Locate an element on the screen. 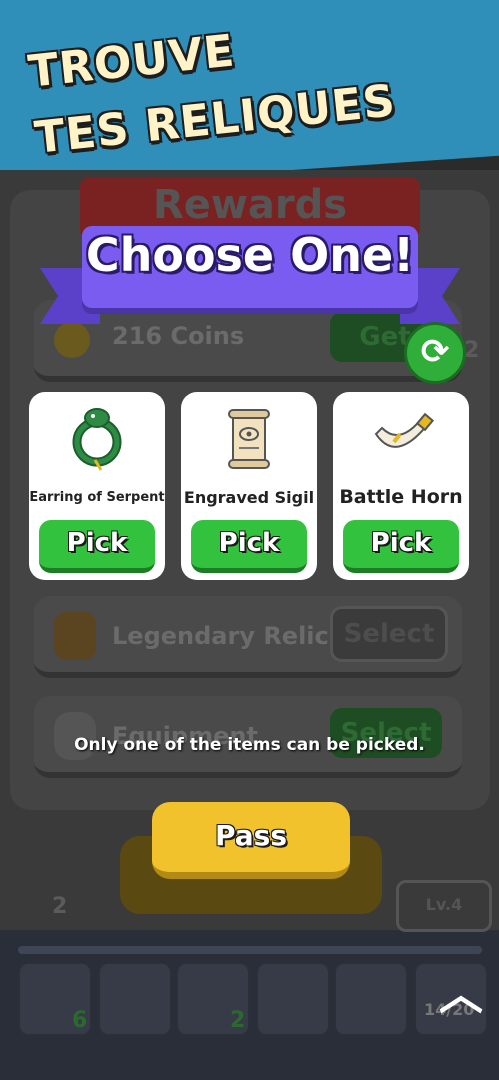 The height and width of the screenshot is (1080, 499). coin-icon is located at coordinates (72, 340).